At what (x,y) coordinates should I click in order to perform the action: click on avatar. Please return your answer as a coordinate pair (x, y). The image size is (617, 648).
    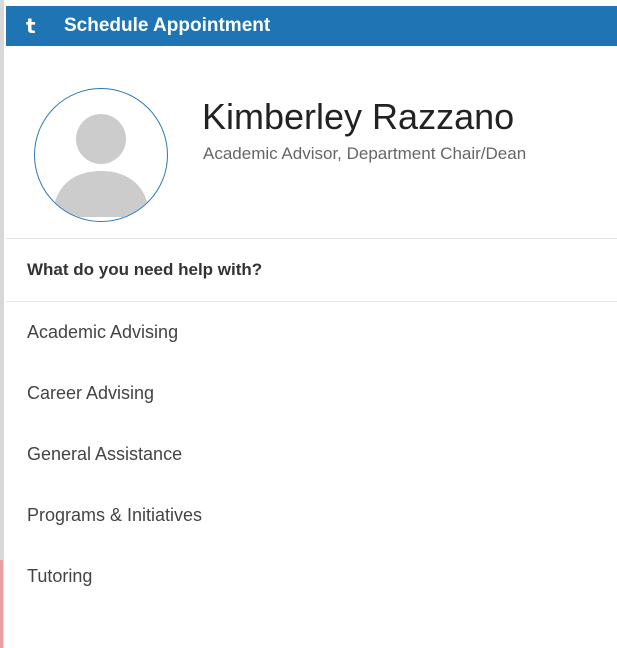
    Looking at the image, I should click on (101, 155).